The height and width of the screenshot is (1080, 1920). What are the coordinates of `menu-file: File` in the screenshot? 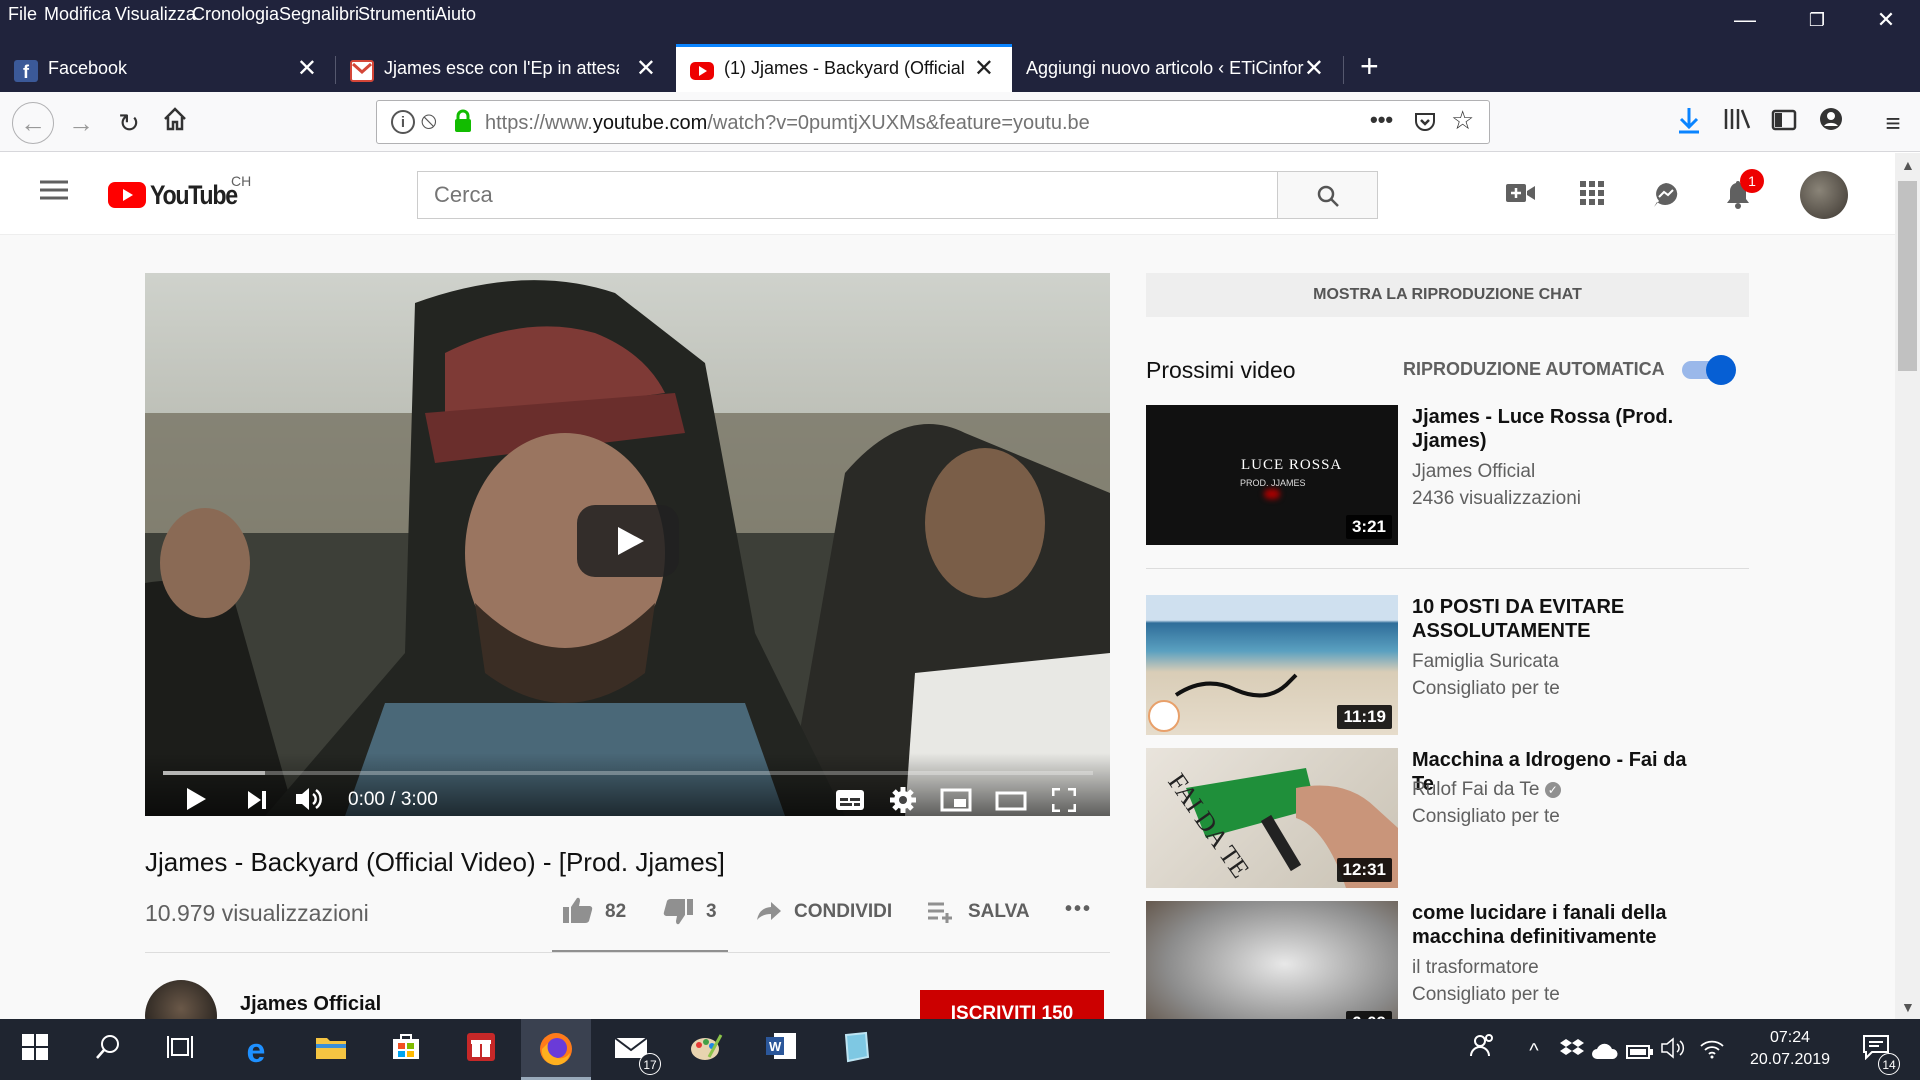 It's located at (22, 14).